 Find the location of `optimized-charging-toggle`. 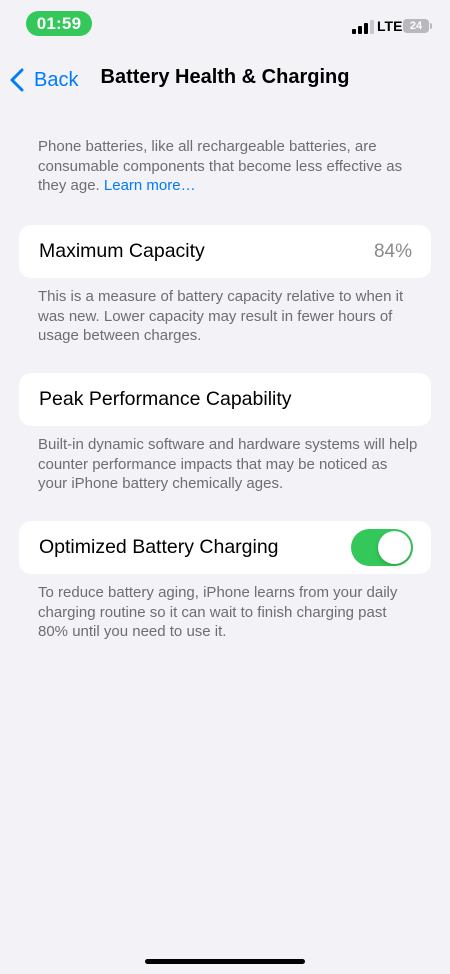

optimized-charging-toggle is located at coordinates (382, 547).